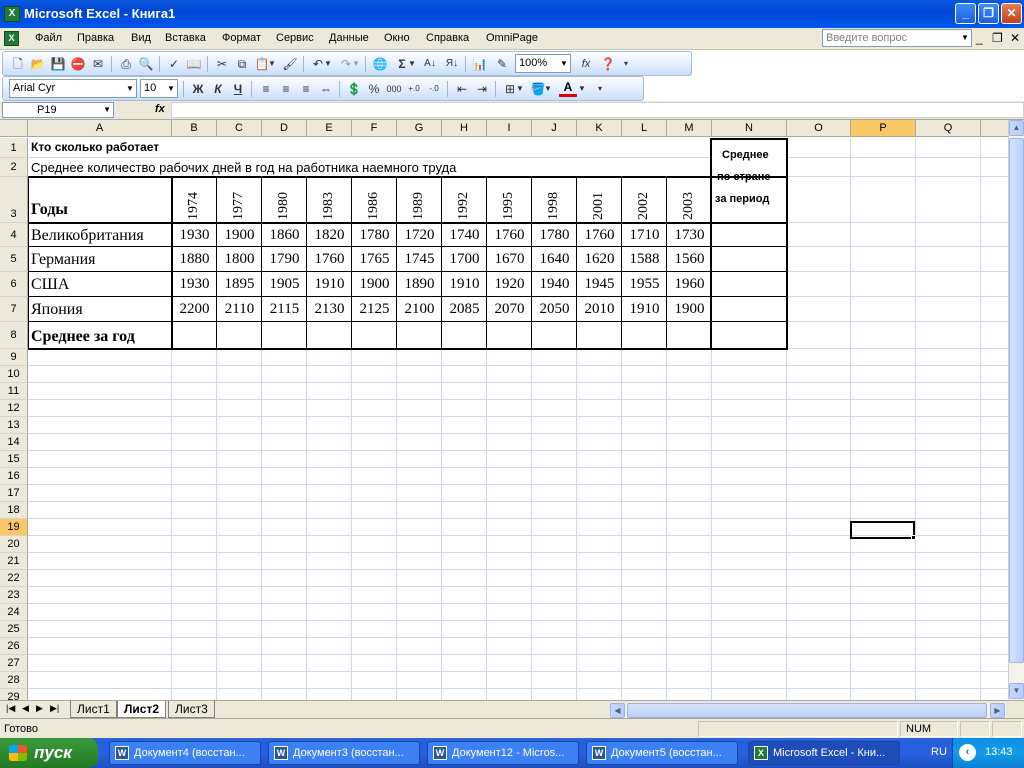 The image size is (1024, 768). Describe the element at coordinates (819, 128) in the screenshot. I see `column-header-o: O` at that location.